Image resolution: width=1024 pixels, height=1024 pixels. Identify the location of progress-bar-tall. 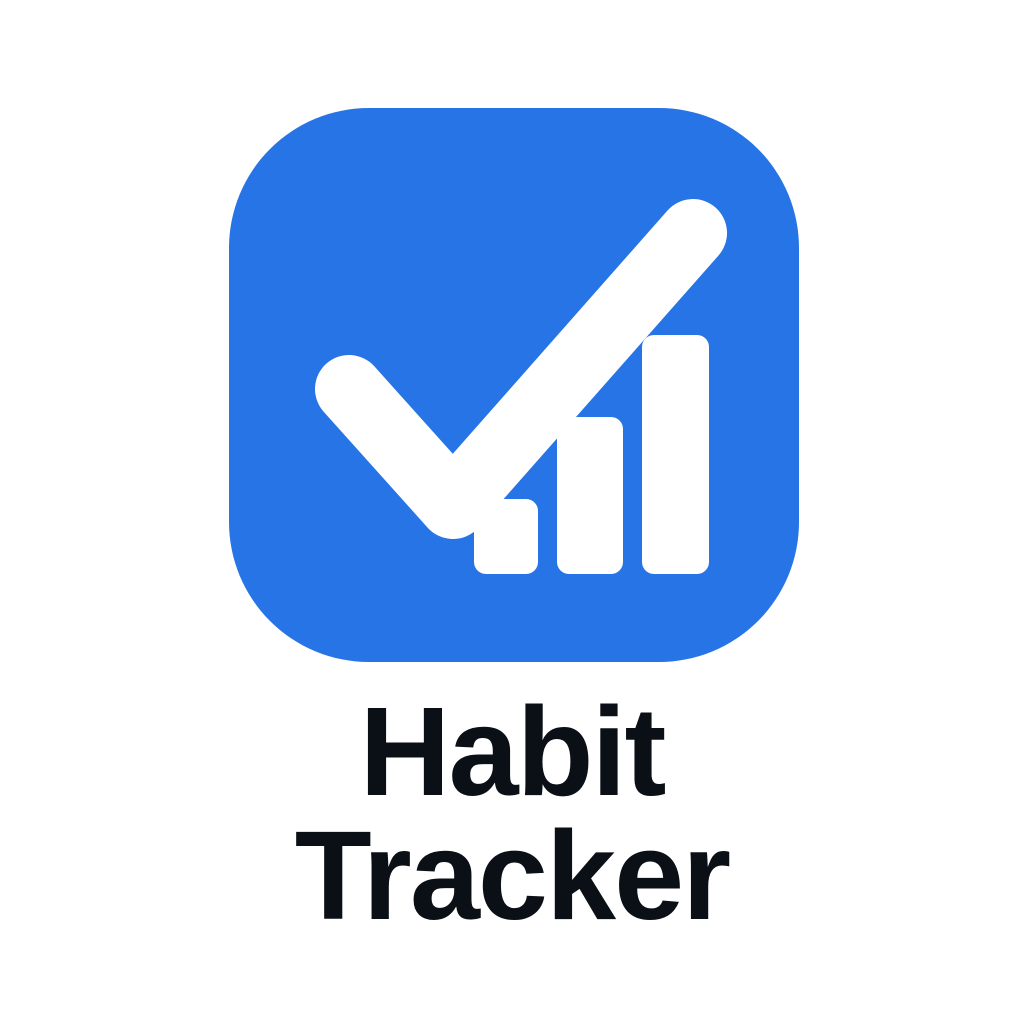
(675, 454).